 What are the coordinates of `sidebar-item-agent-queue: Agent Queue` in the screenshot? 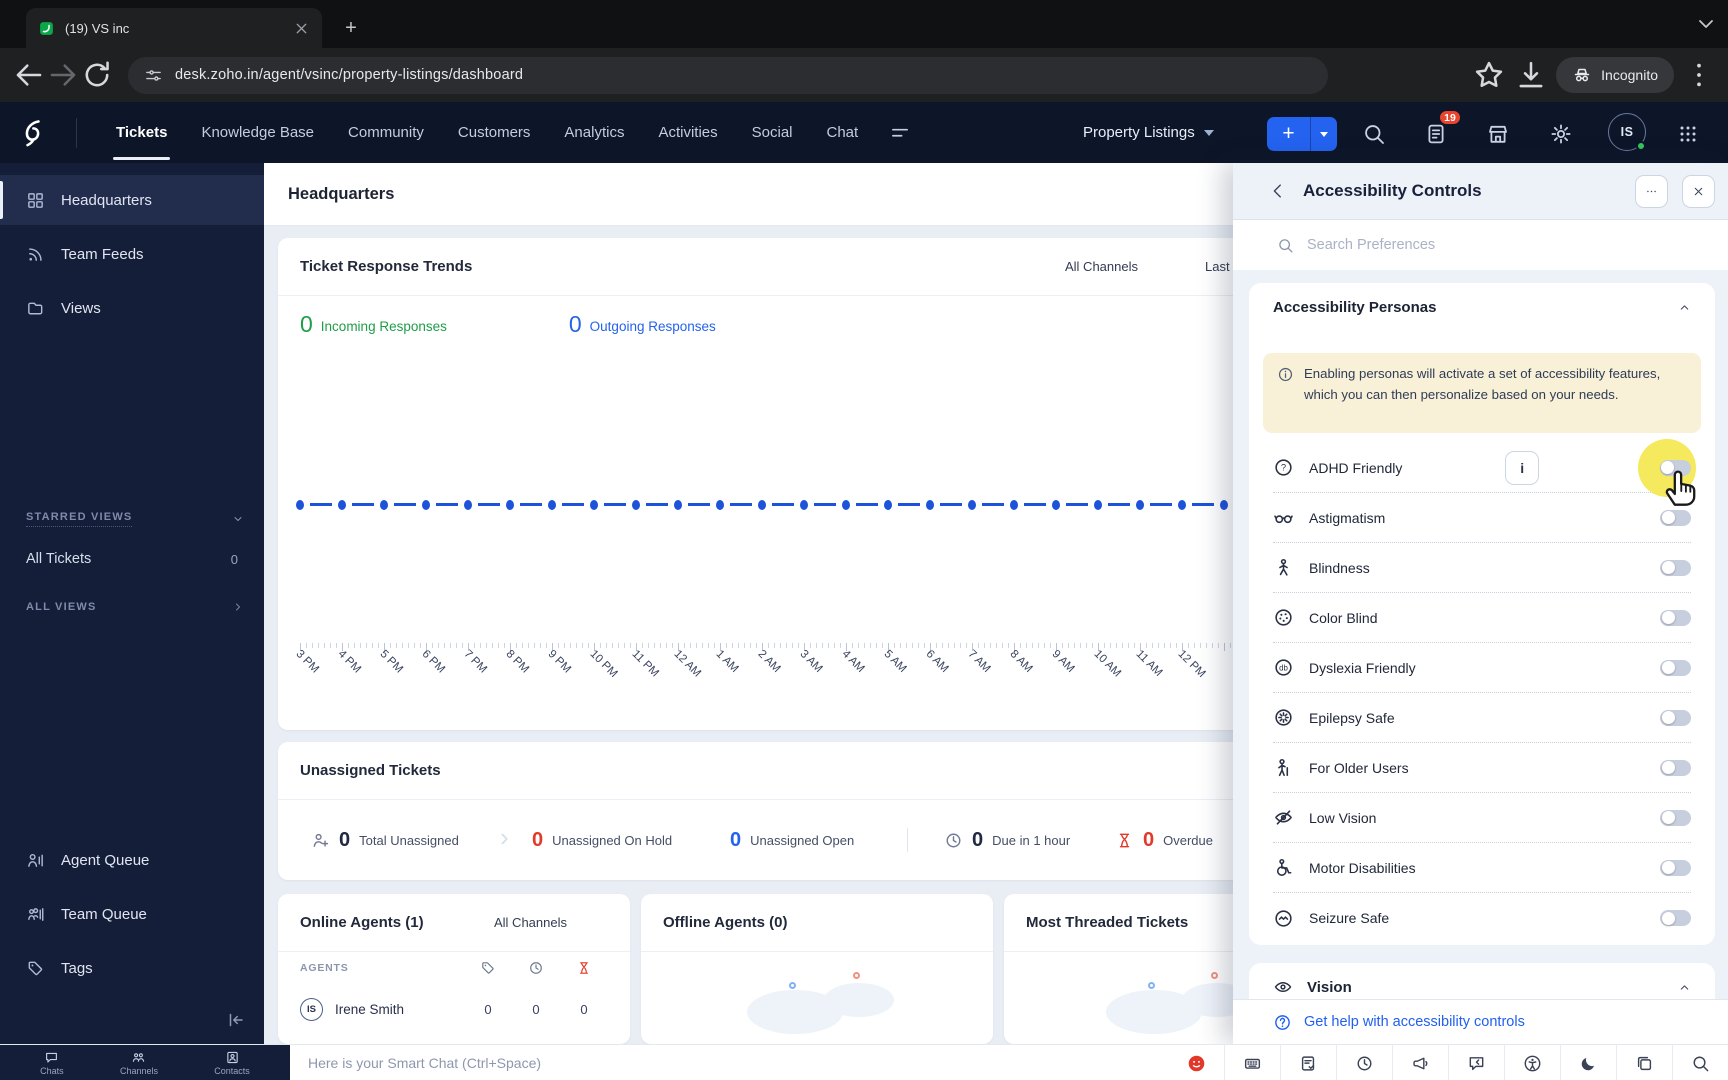 It's located at (132, 860).